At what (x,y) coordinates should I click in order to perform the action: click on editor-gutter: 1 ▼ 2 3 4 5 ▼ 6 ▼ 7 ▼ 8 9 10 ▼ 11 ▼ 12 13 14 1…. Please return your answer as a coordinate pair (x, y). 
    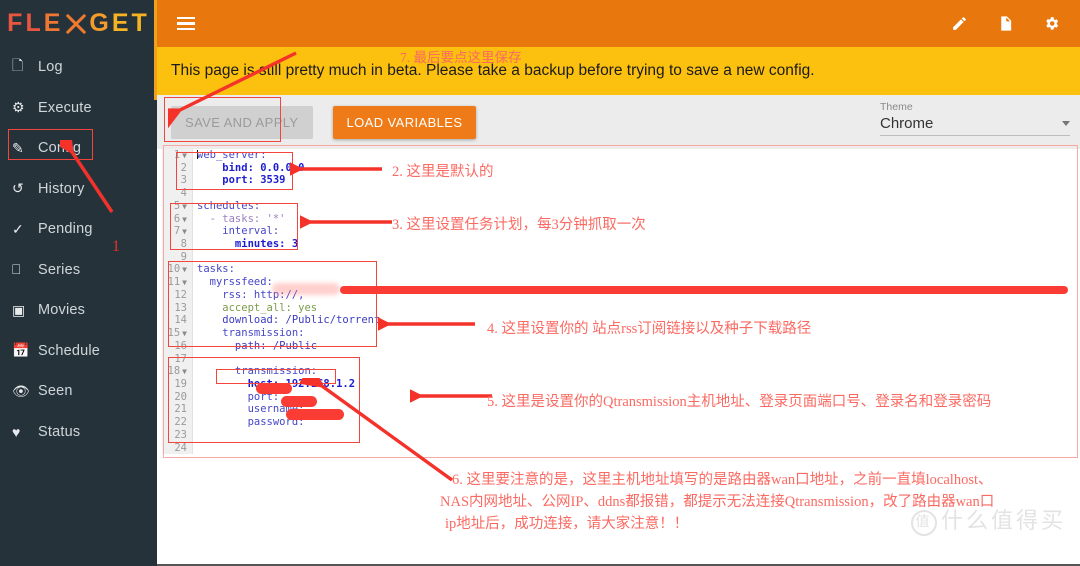
    Looking at the image, I should click on (177, 301).